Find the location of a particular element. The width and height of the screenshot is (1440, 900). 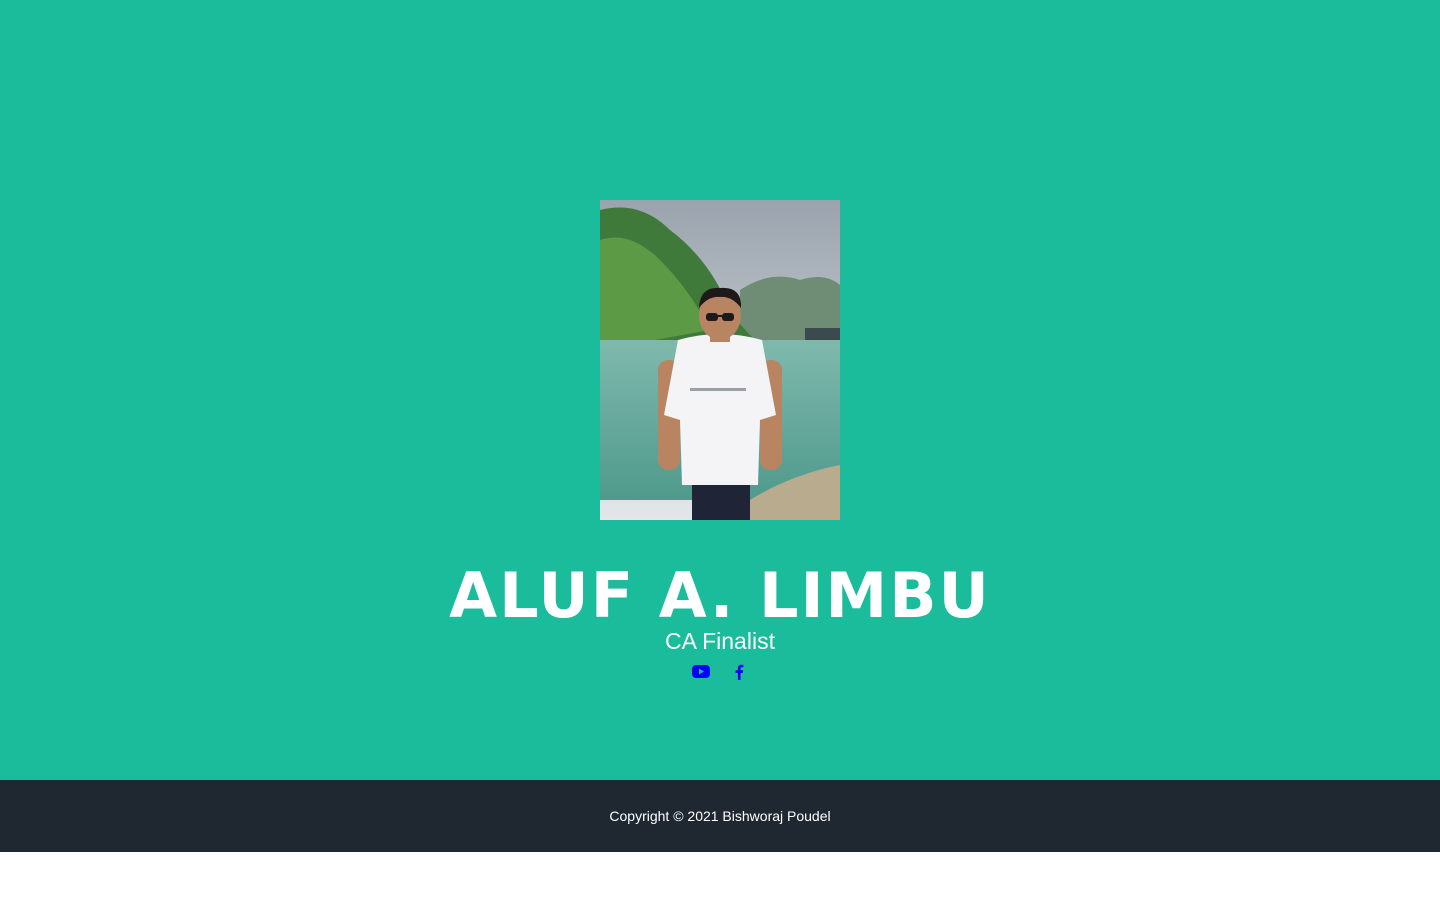

copyright-text: Copyright © 2021 Bishworaj Poudel is located at coordinates (720, 816).